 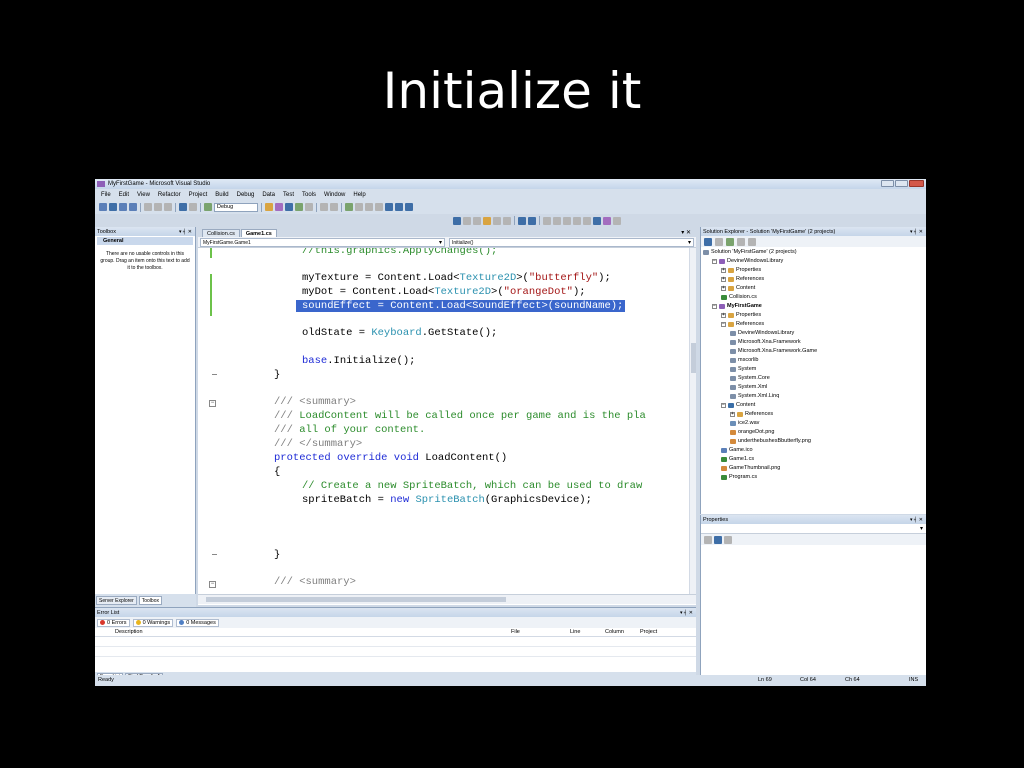 What do you see at coordinates (723, 405) in the screenshot?
I see `expand-toggle-icon: −` at bounding box center [723, 405].